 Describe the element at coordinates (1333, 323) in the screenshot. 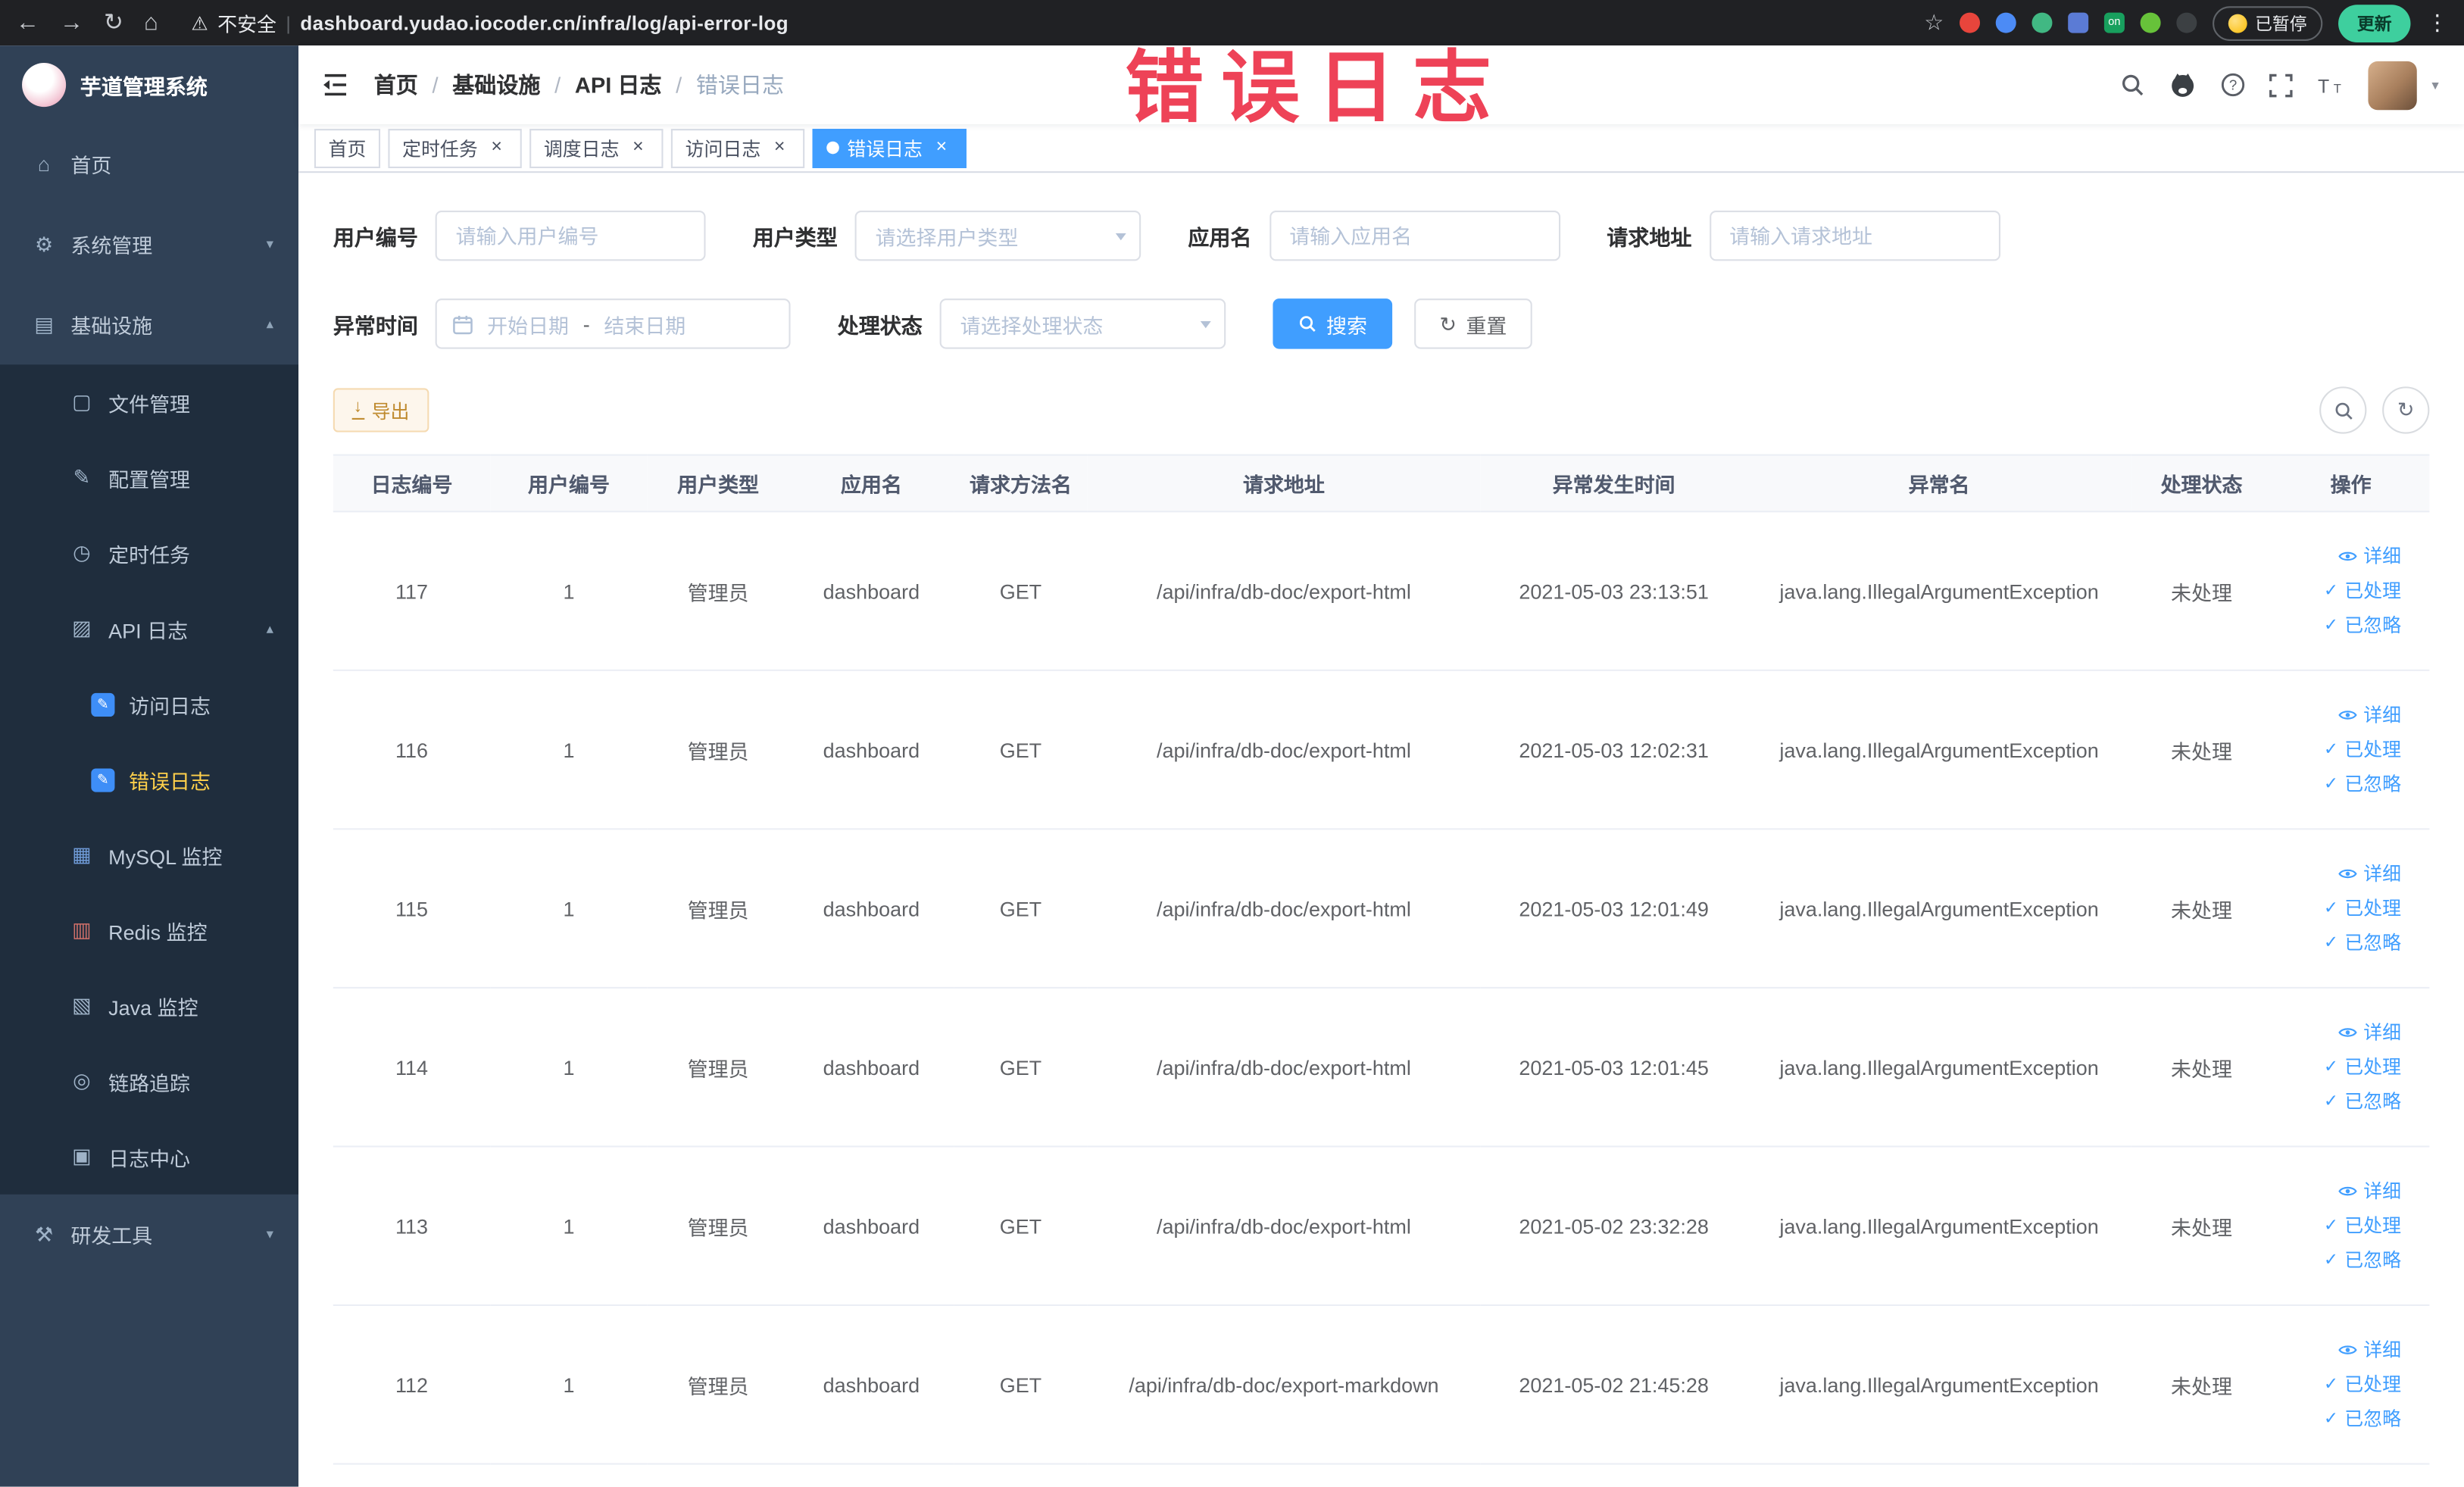

I see `search-button: 搜索` at that location.